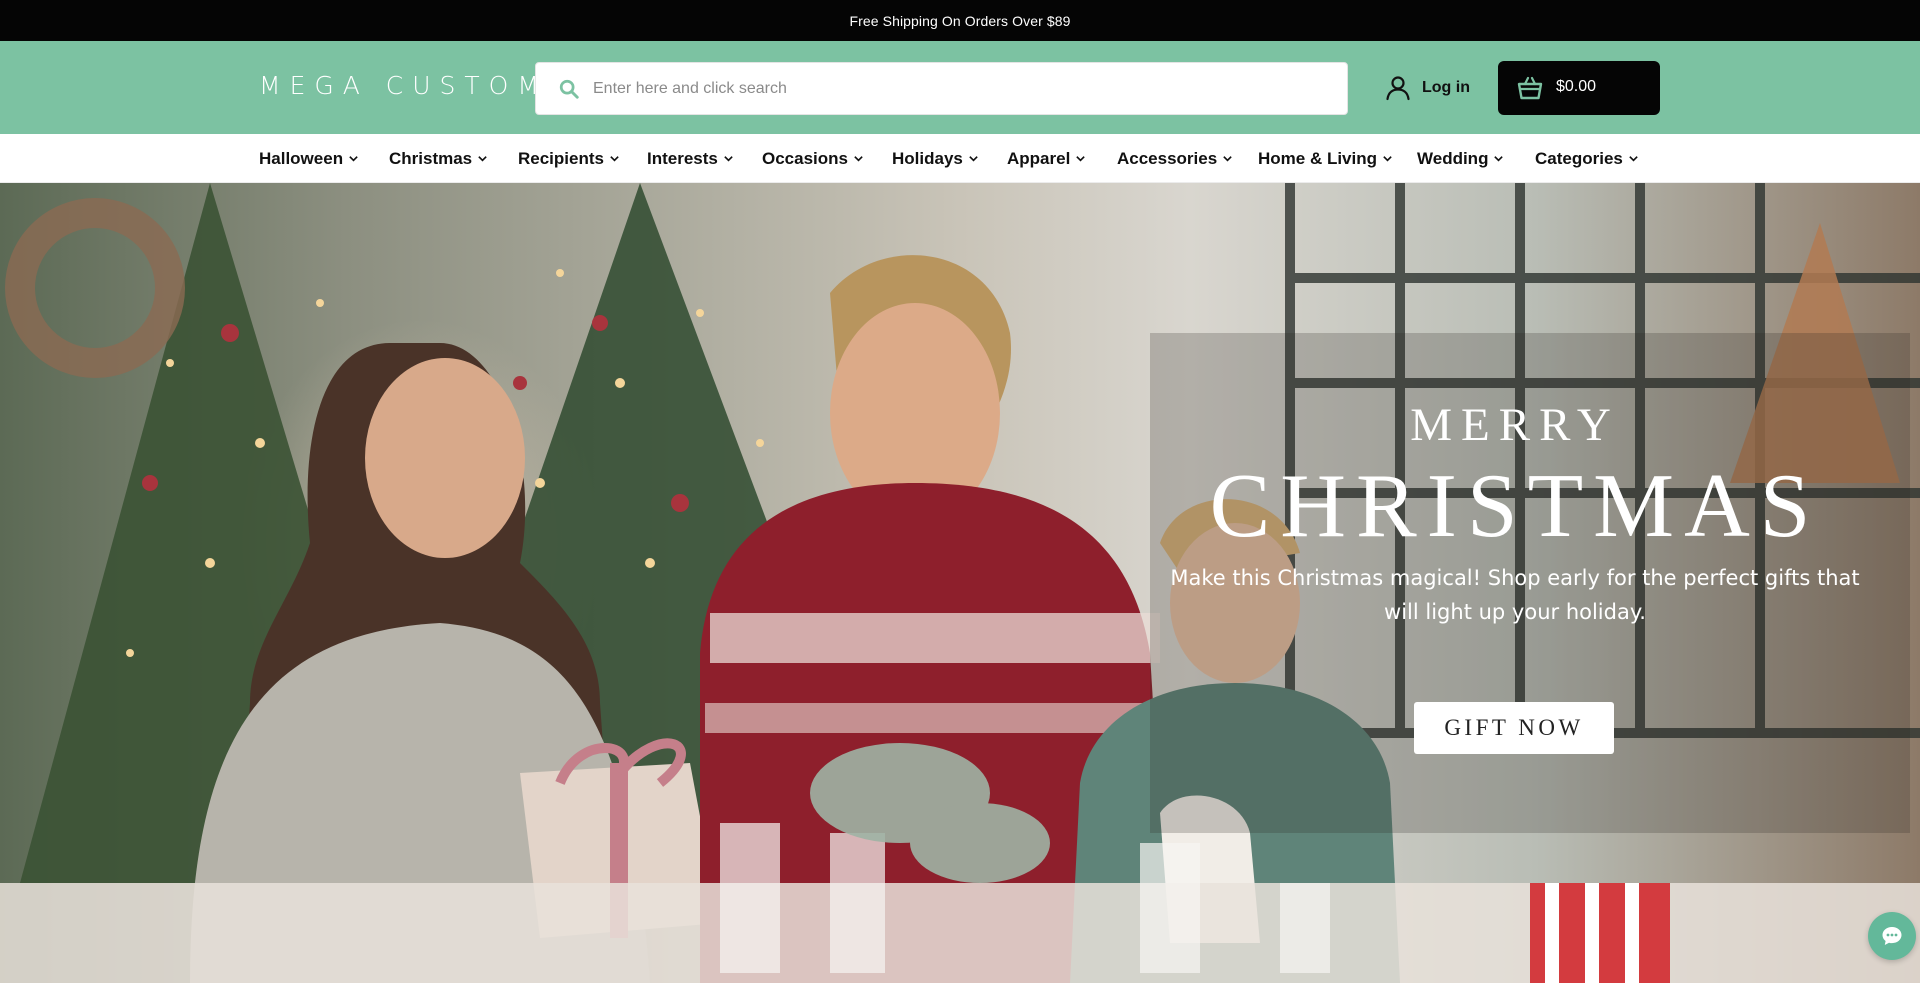 This screenshot has width=1920, height=993. What do you see at coordinates (301, 158) in the screenshot?
I see `nav-item-label: Halloween` at bounding box center [301, 158].